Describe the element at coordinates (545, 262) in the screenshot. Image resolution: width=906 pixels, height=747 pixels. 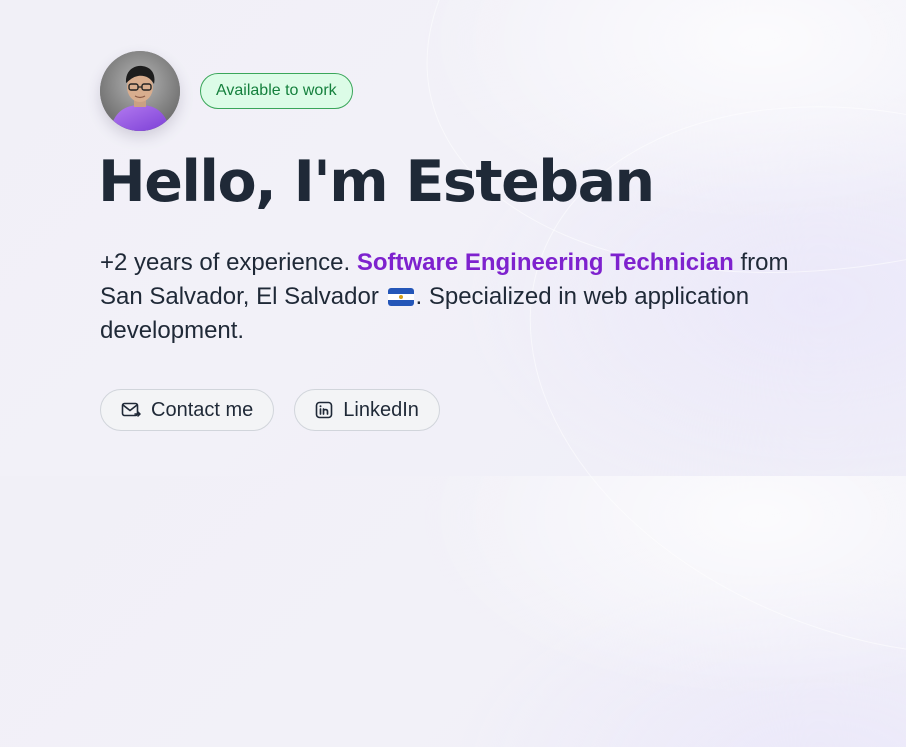
I see `role-highlight: Software Engineering Technician` at that location.